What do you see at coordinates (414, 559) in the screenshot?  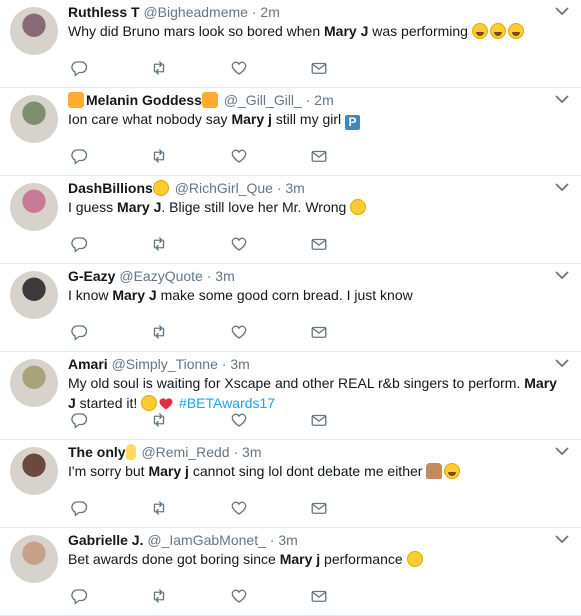 I see `eye-roll-emoji-icon` at bounding box center [414, 559].